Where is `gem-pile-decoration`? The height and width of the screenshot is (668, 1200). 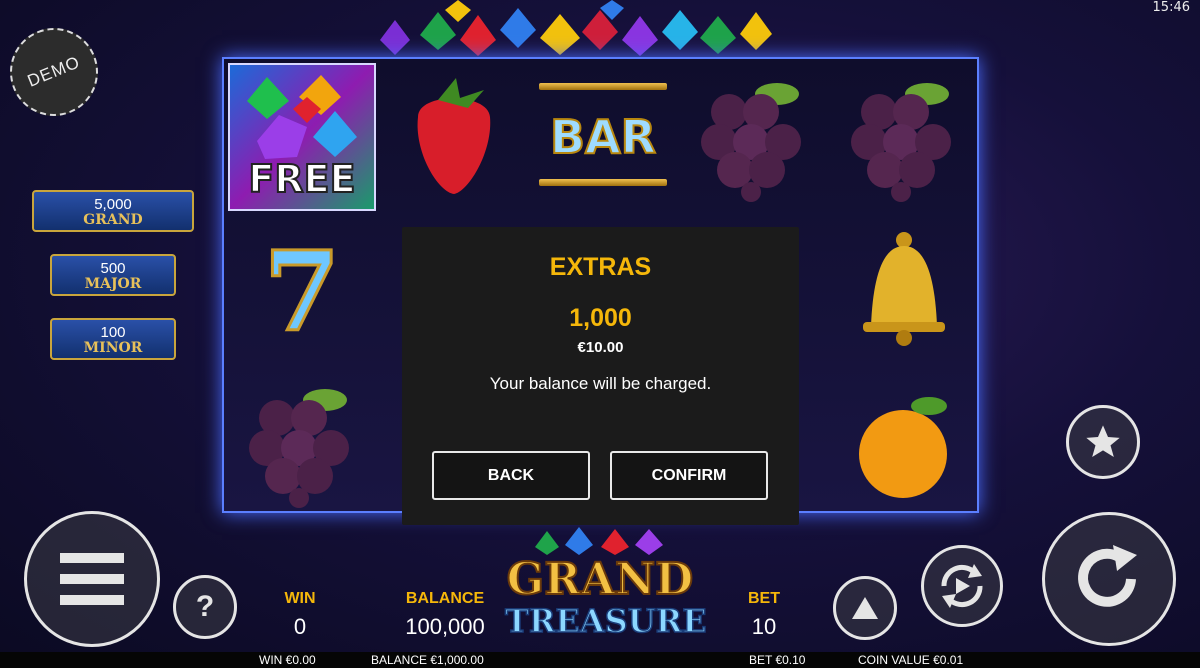 gem-pile-decoration is located at coordinates (576, 28).